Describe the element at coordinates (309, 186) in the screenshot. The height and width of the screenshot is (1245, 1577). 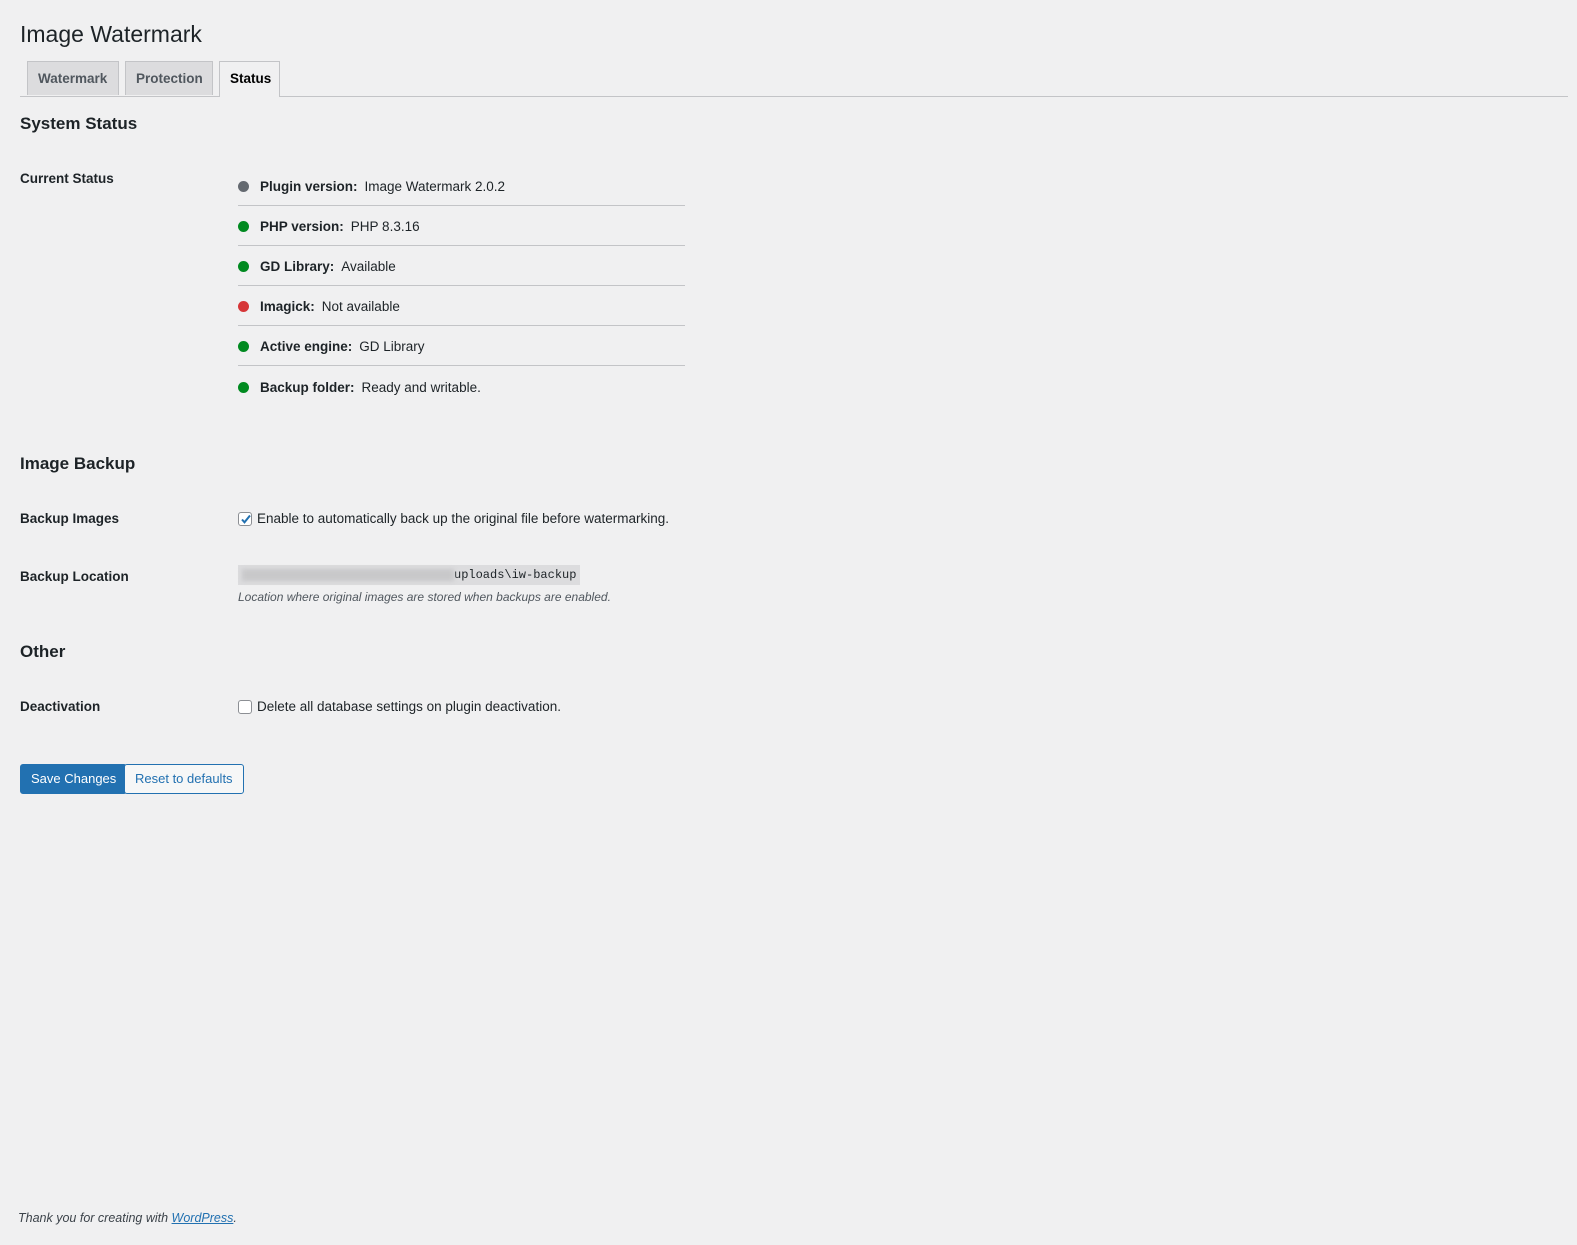
I see `status-key: Plugin version:` at that location.